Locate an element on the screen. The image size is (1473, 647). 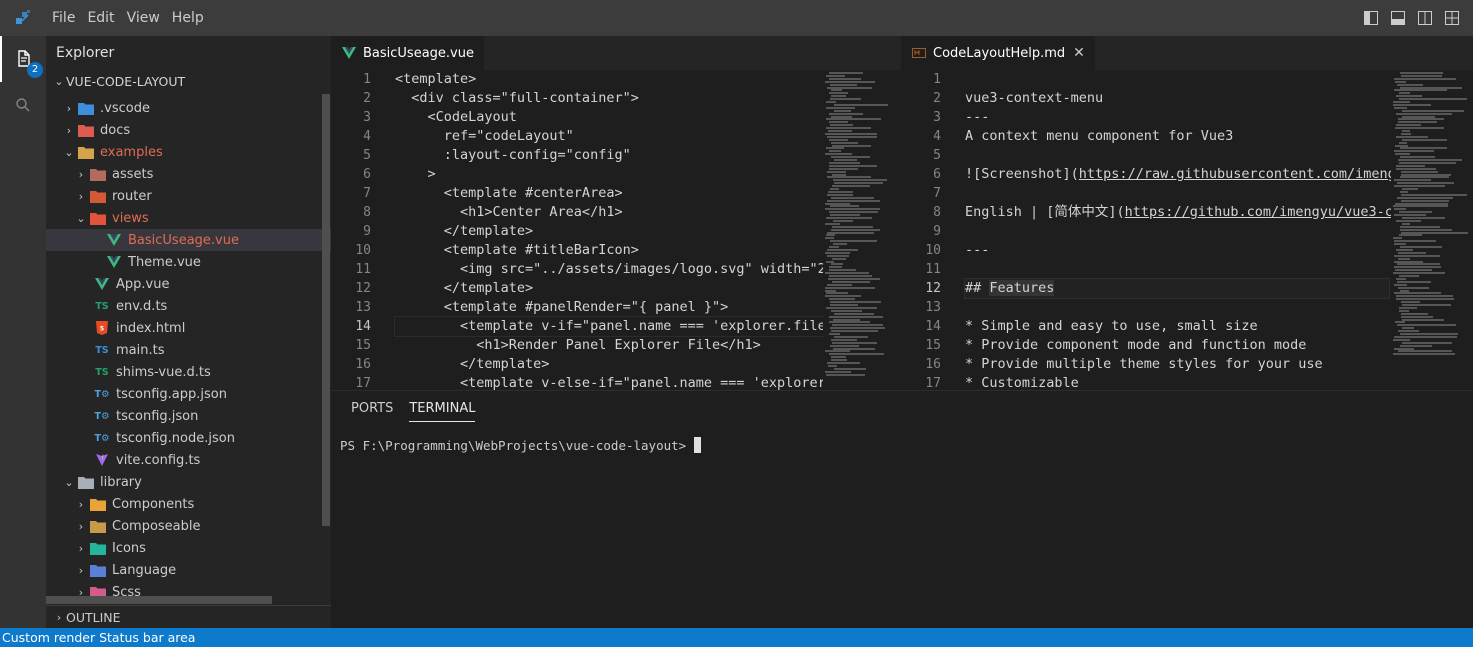
tree-item: › Components is located at coordinates (188, 504).